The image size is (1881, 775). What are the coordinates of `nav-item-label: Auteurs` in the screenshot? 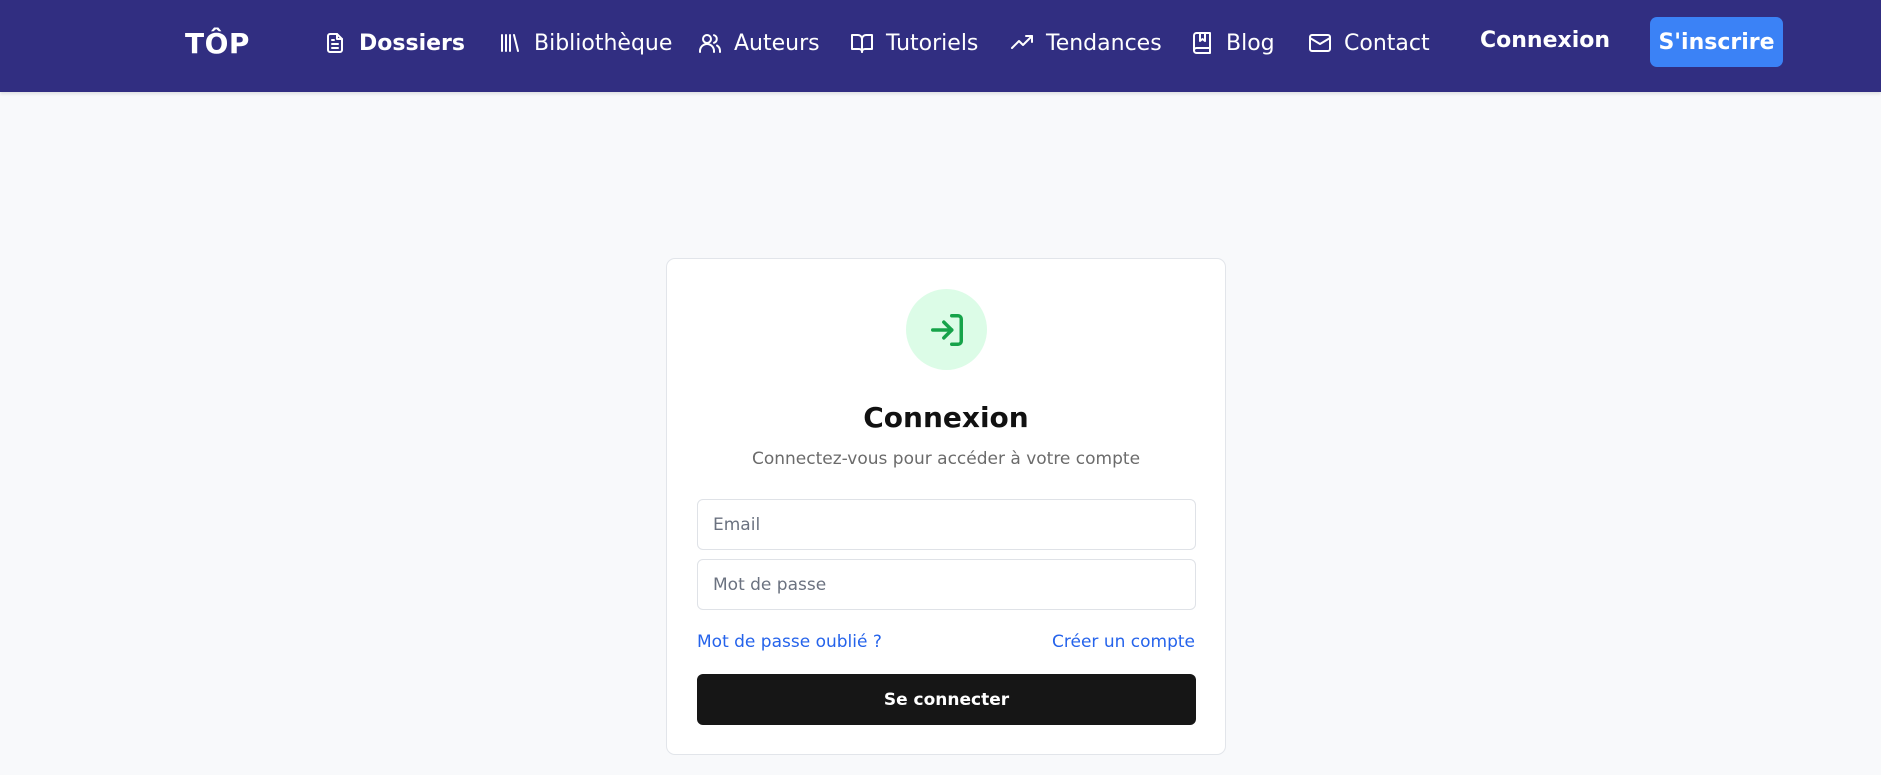 It's located at (777, 43).